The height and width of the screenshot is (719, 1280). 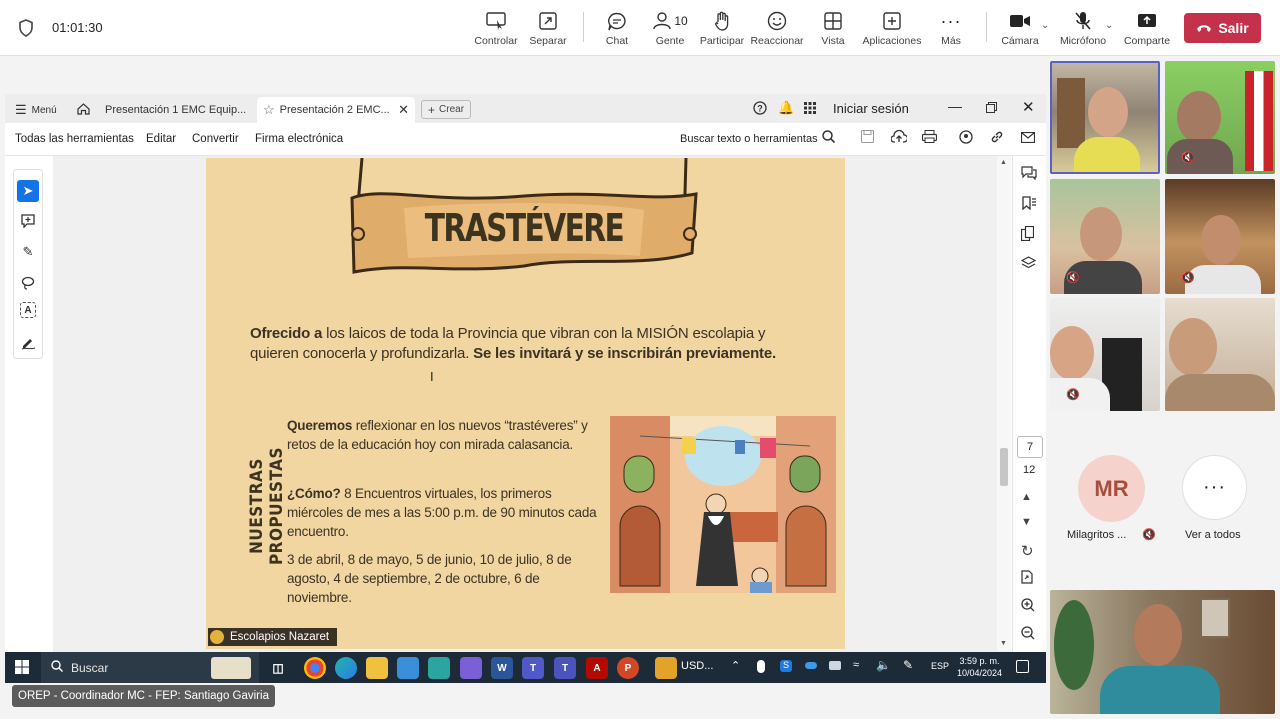 I want to click on home-button, so click(x=83, y=110).